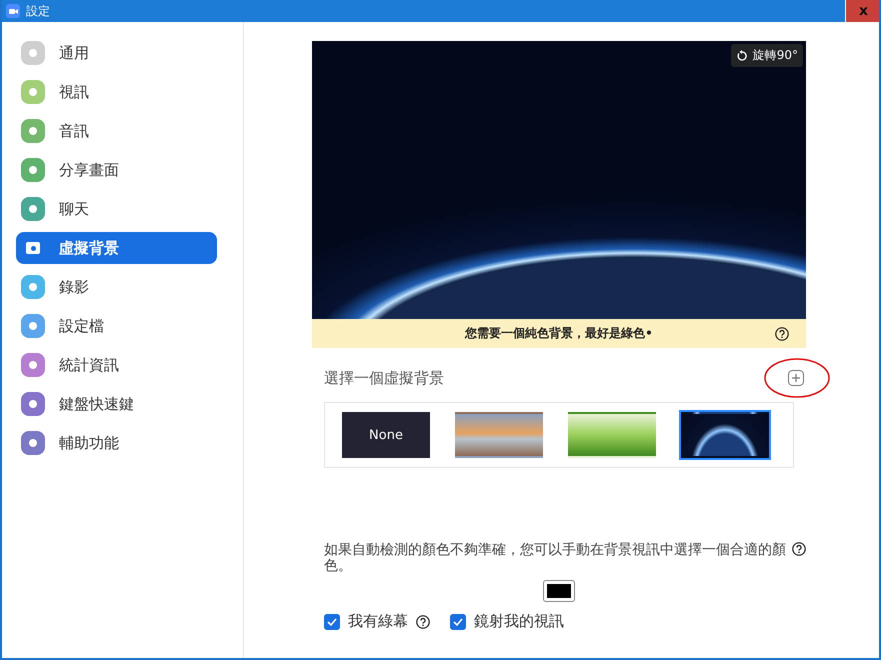 The height and width of the screenshot is (660, 881). What do you see at coordinates (386, 435) in the screenshot?
I see `none-option: None` at bounding box center [386, 435].